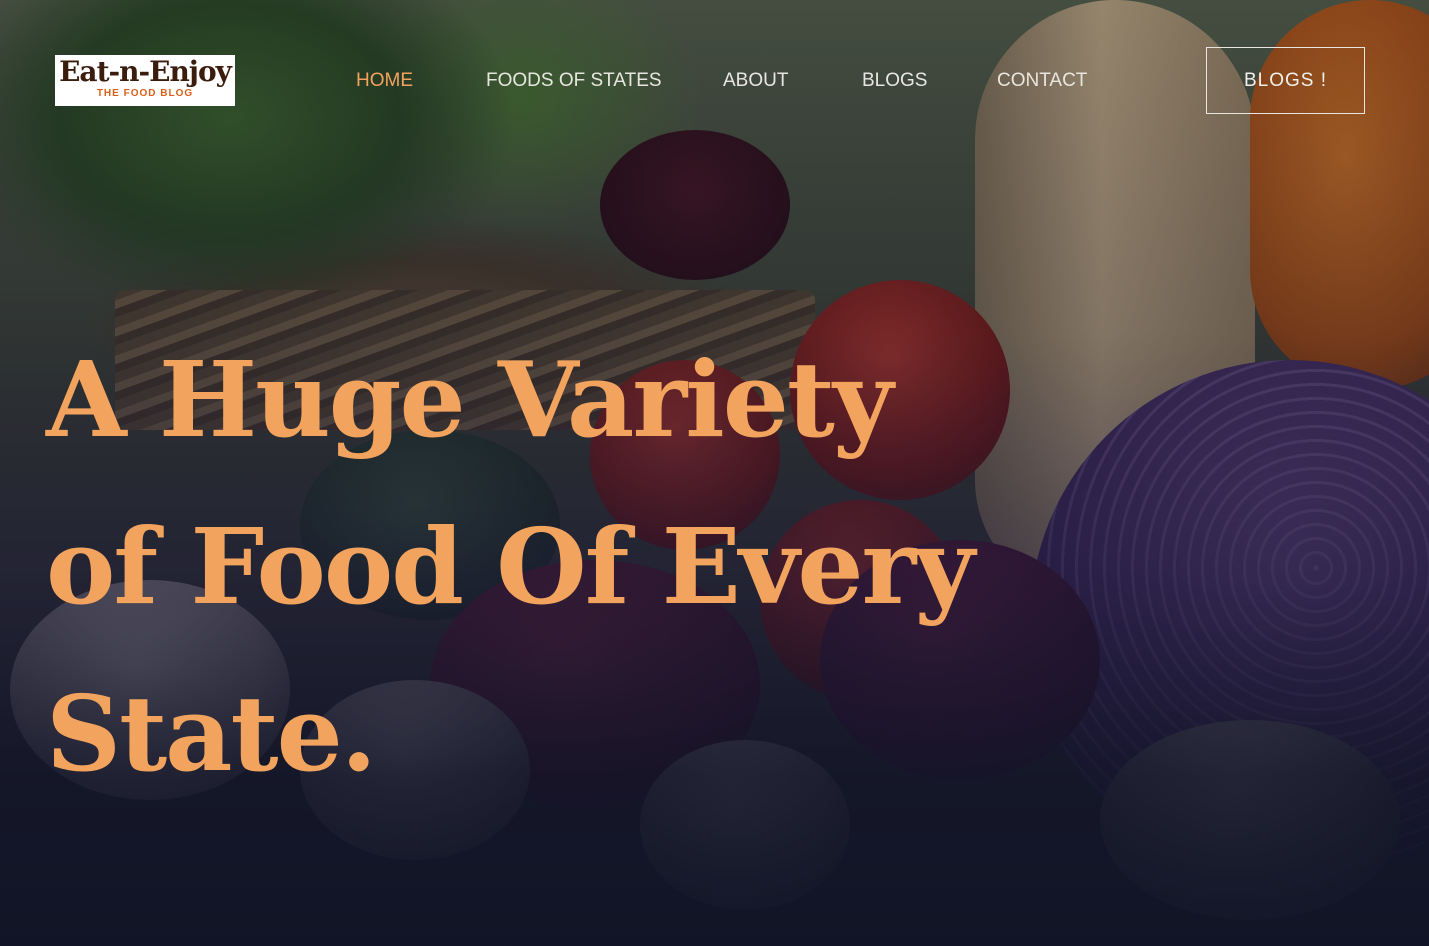 The height and width of the screenshot is (946, 1429). Describe the element at coordinates (894, 81) in the screenshot. I see `nav-item-blogs: BLOGS` at that location.